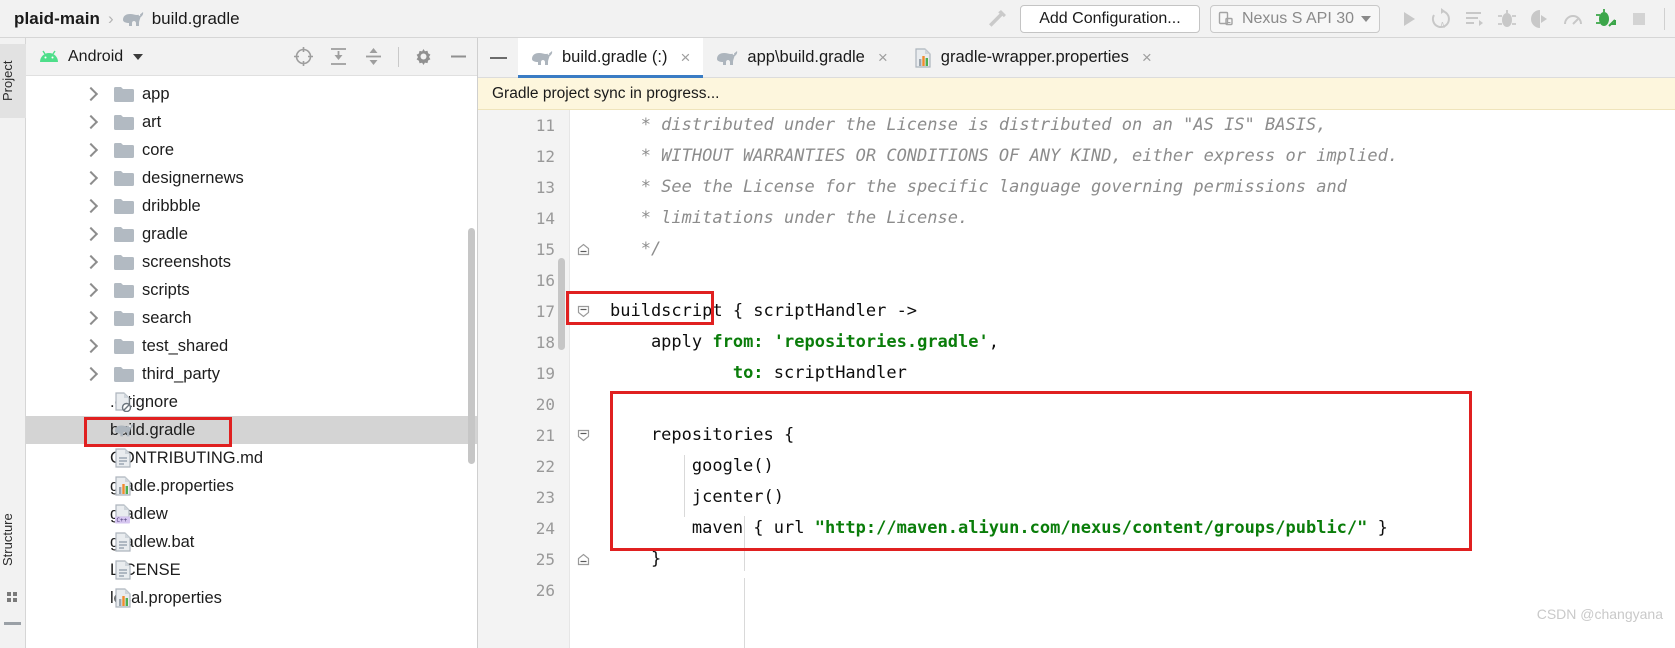 The height and width of the screenshot is (648, 1675). Describe the element at coordinates (1136, 311) in the screenshot. I see `code-line: buildscript { scriptHandler ->` at that location.